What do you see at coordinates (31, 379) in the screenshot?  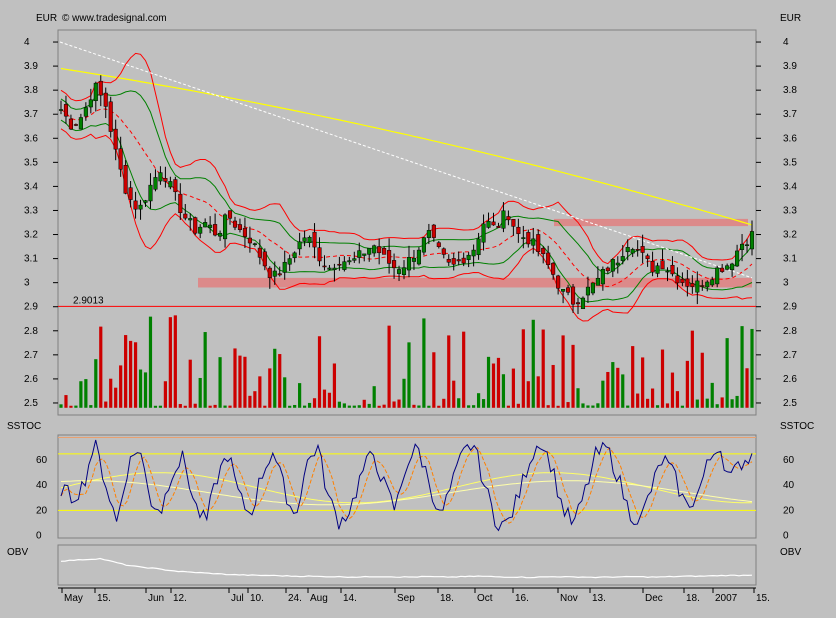 I see `price-tick-left-14: 2.6` at bounding box center [31, 379].